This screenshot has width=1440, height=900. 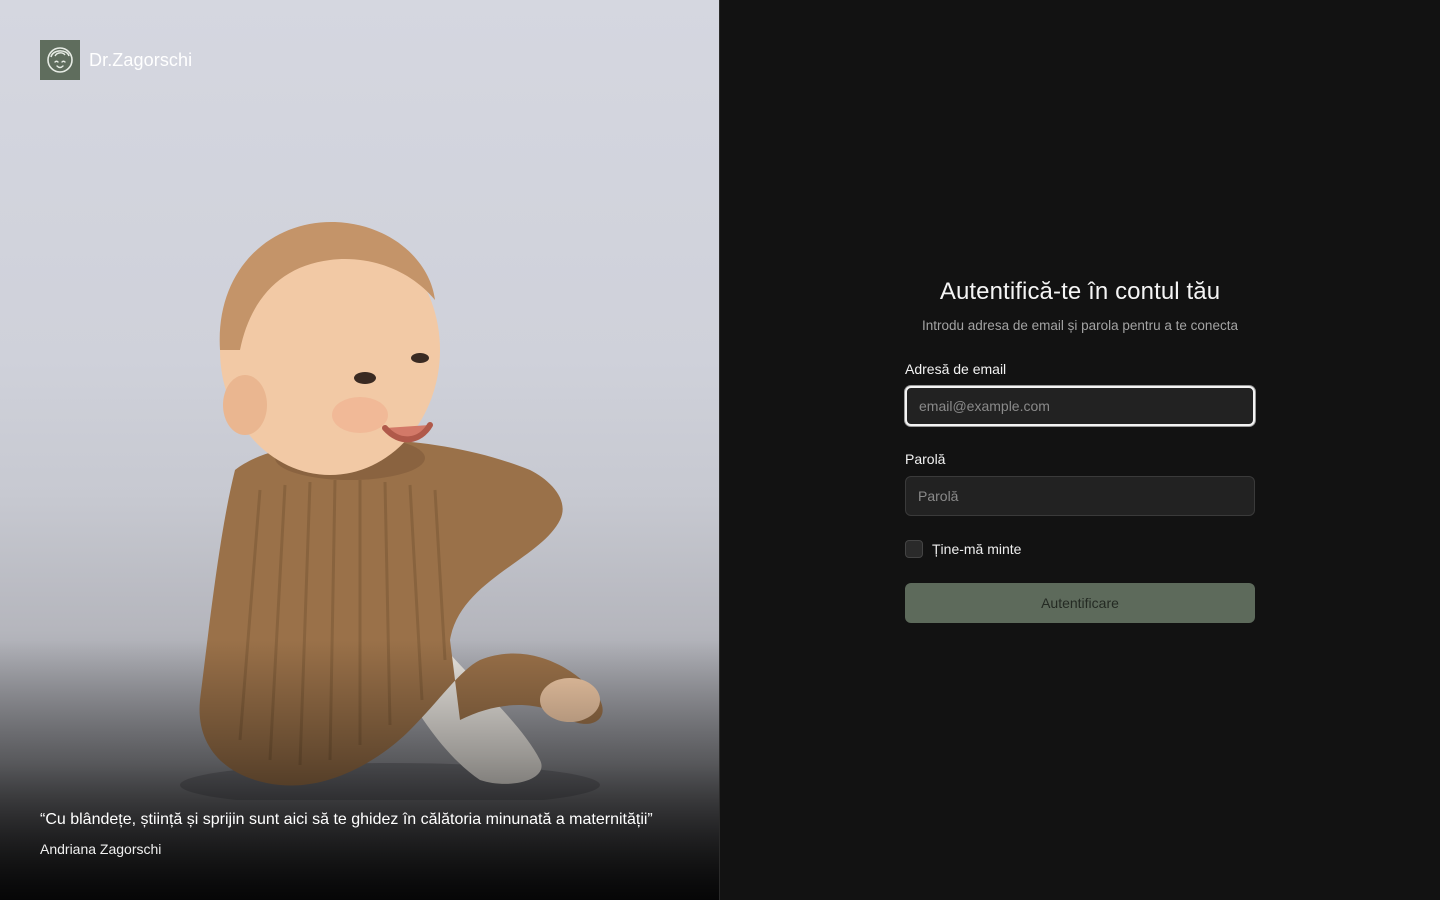 I want to click on panel-divider, so click(x=719, y=450).